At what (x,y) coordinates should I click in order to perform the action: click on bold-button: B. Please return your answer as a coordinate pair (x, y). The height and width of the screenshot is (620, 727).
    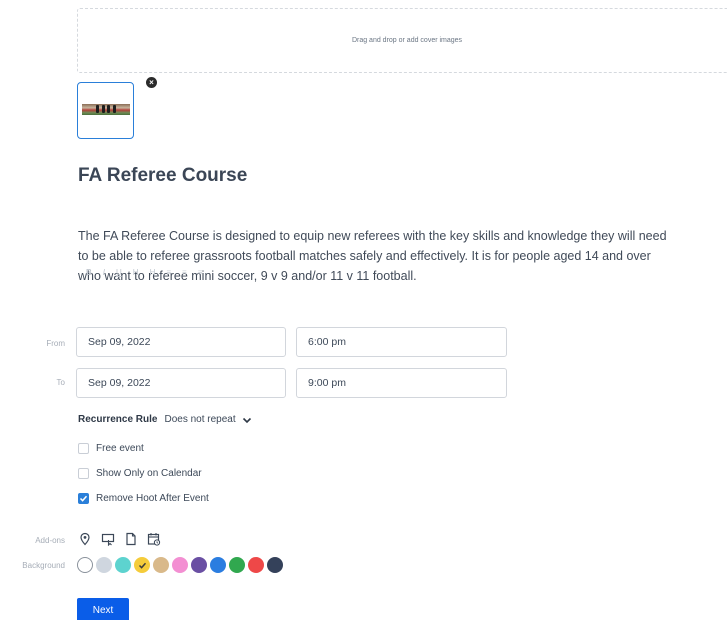
    Looking at the image, I should click on (89, 272).